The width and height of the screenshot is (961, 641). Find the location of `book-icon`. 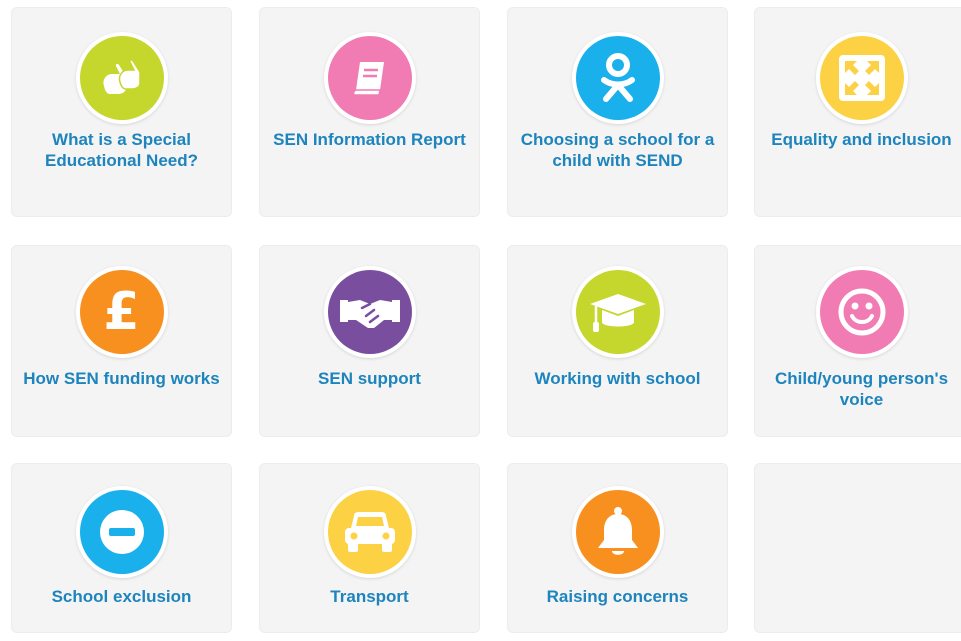

book-icon is located at coordinates (369, 78).